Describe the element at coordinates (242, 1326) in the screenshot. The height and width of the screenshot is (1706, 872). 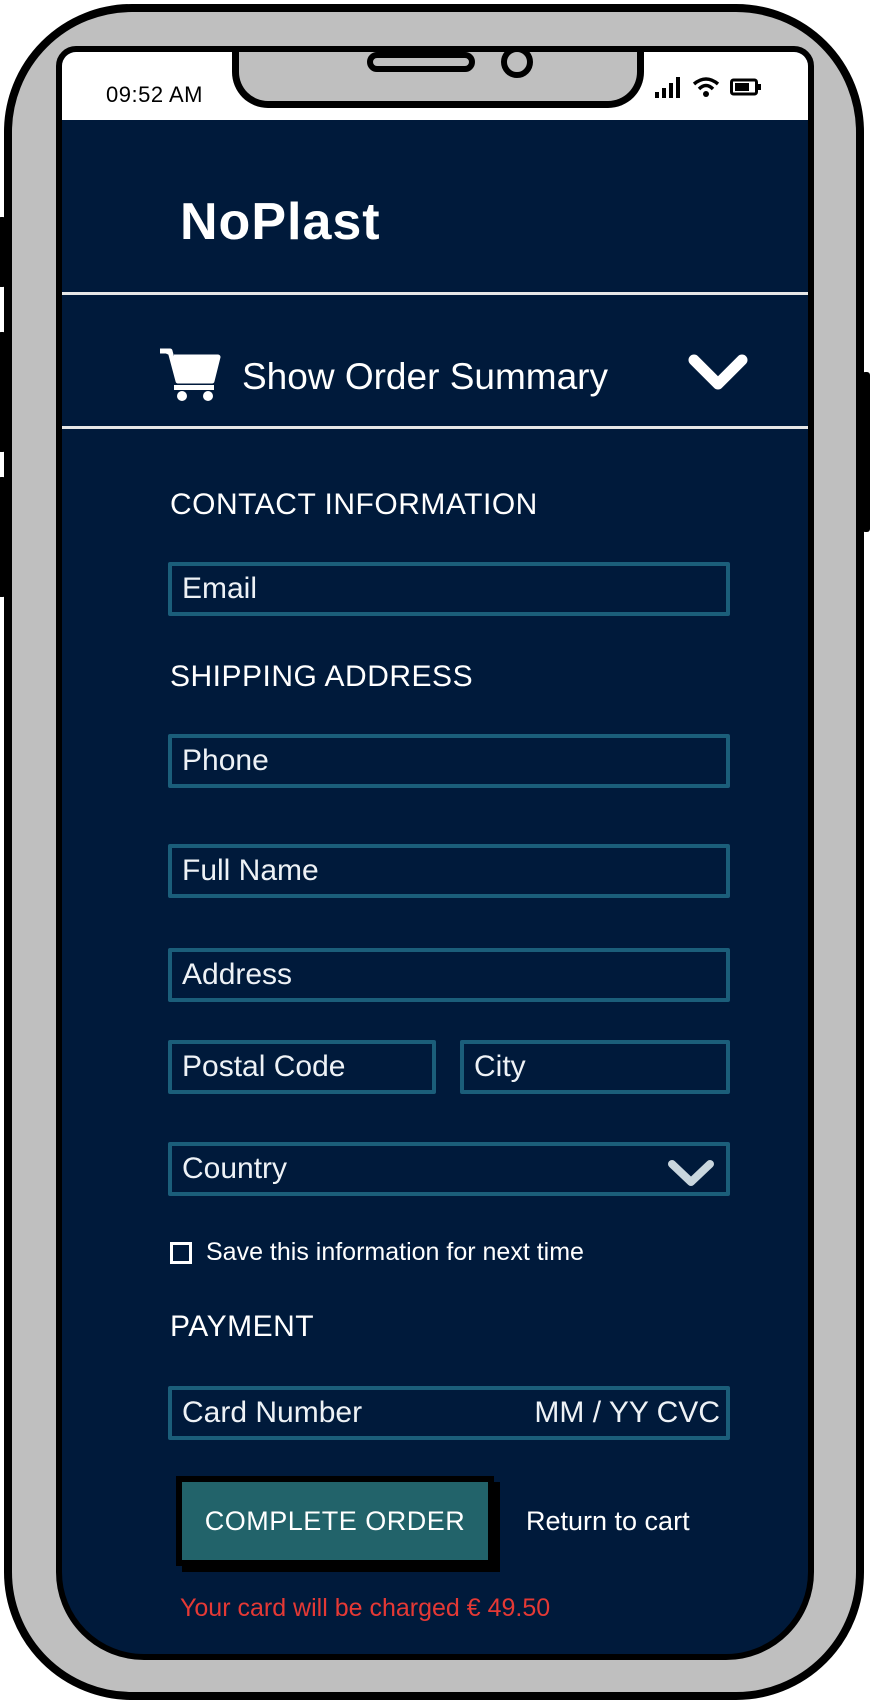
I see `payment-section-title: PAYMENT` at that location.